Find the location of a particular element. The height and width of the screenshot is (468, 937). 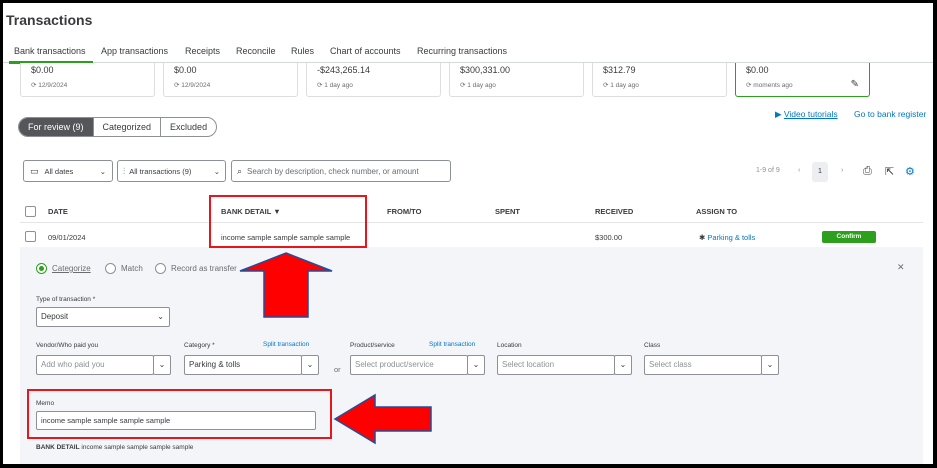

prev-page-icon: ‹ is located at coordinates (799, 170).